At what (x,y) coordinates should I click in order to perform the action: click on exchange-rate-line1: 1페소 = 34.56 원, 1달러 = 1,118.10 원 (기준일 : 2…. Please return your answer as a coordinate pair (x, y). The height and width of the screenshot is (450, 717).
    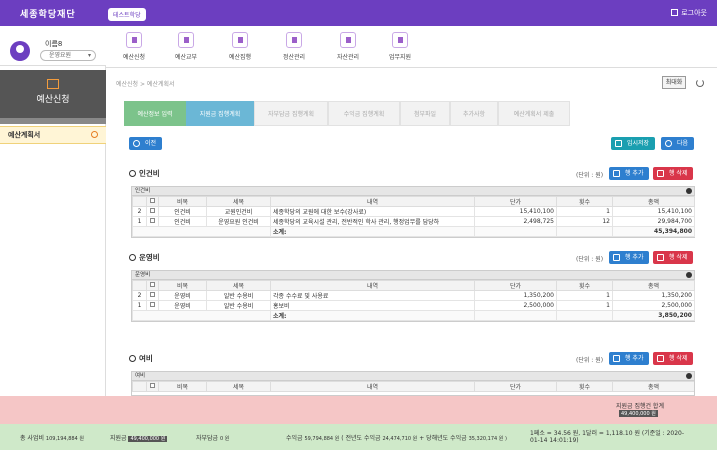
    Looking at the image, I should click on (607, 433).